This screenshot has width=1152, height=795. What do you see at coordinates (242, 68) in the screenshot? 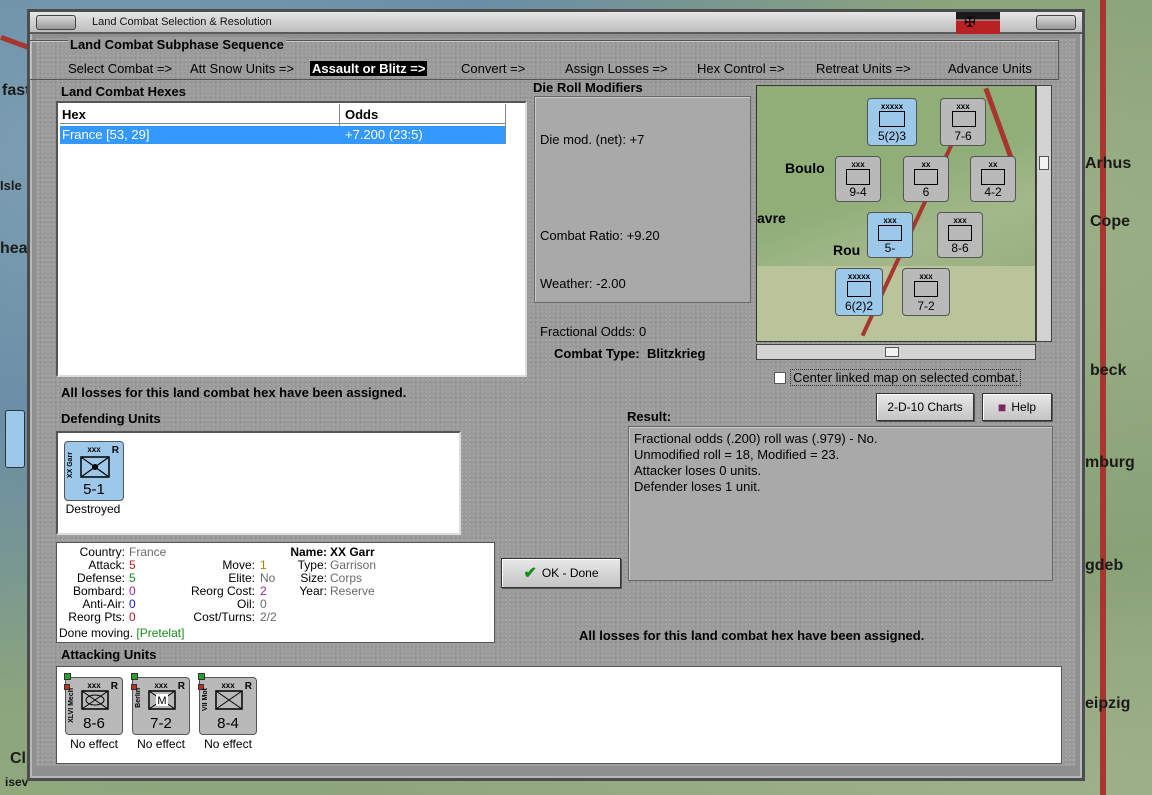
I see `step-att-snow-units: Att Snow Units =>` at bounding box center [242, 68].